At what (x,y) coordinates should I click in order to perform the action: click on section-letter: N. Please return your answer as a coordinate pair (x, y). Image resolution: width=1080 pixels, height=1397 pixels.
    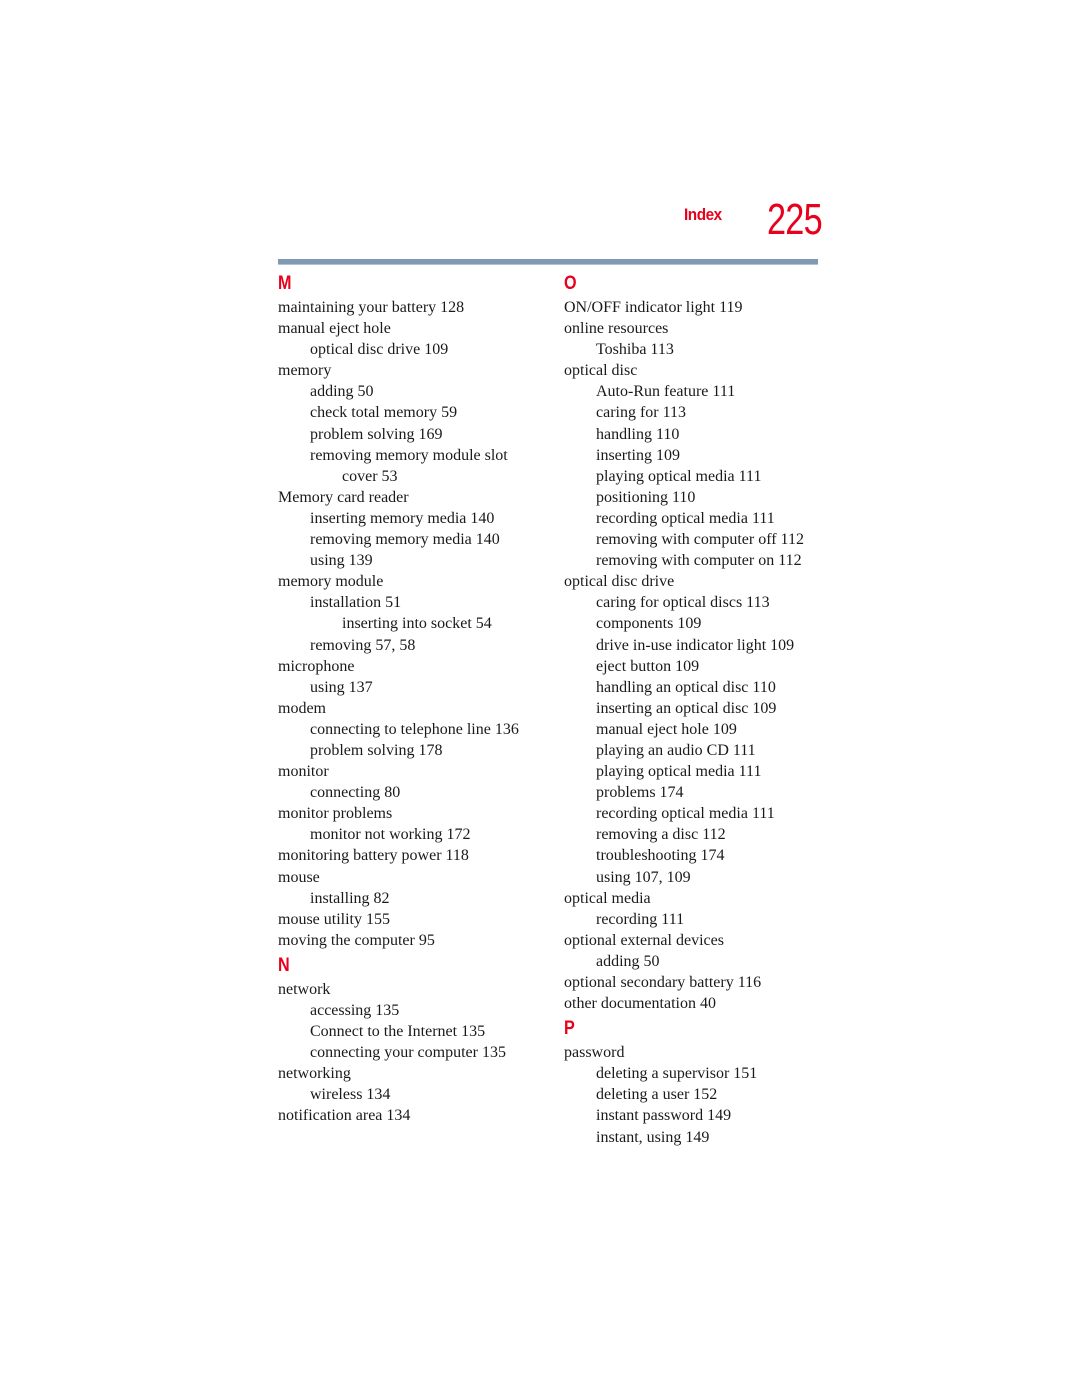
    Looking at the image, I should click on (284, 965).